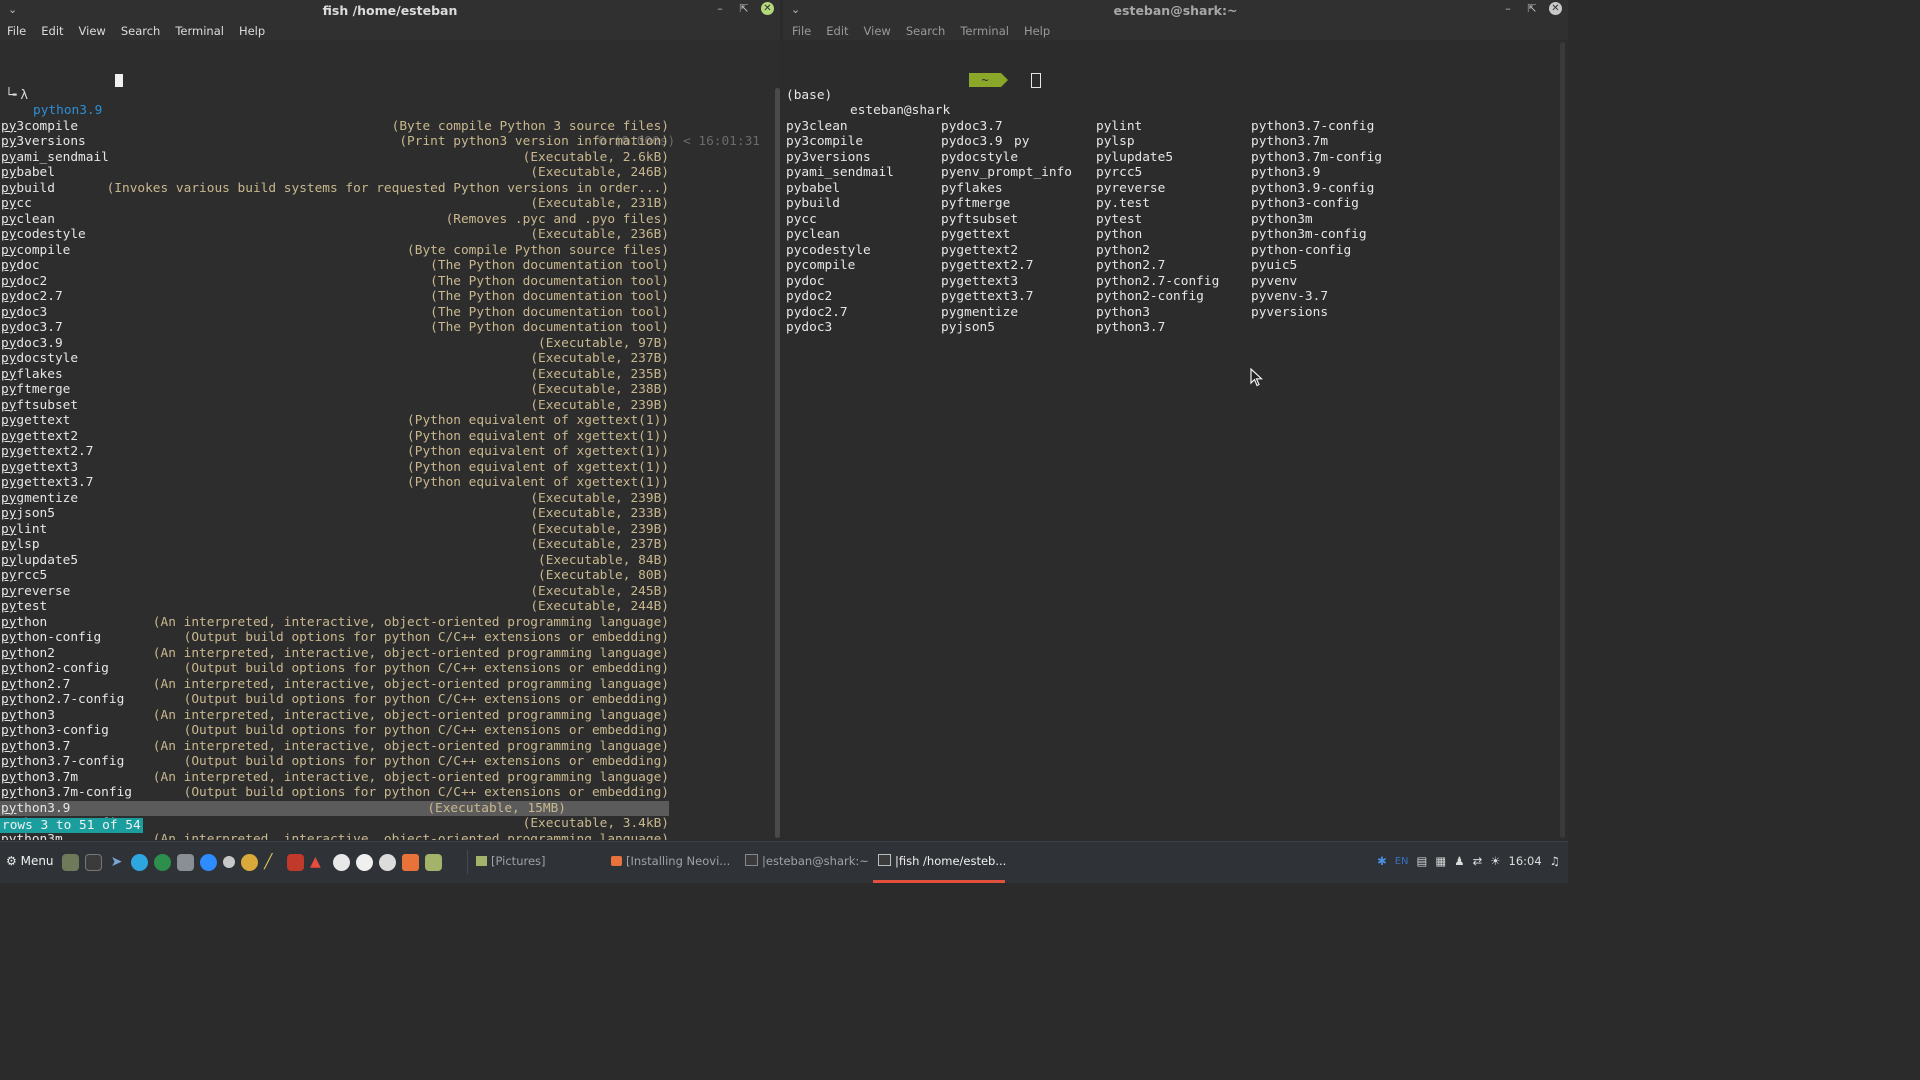 The width and height of the screenshot is (1920, 1080). What do you see at coordinates (139, 862) in the screenshot?
I see `telegram-icon` at bounding box center [139, 862].